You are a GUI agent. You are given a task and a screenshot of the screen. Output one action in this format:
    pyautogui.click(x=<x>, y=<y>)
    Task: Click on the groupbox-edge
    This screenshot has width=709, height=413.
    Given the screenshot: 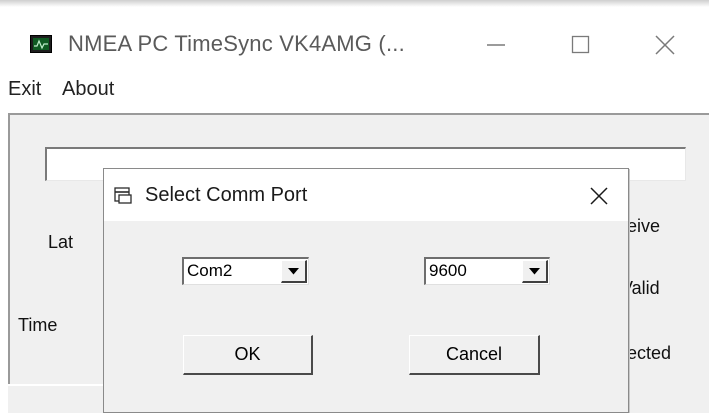 What is the action you would take?
    pyautogui.click(x=55, y=385)
    